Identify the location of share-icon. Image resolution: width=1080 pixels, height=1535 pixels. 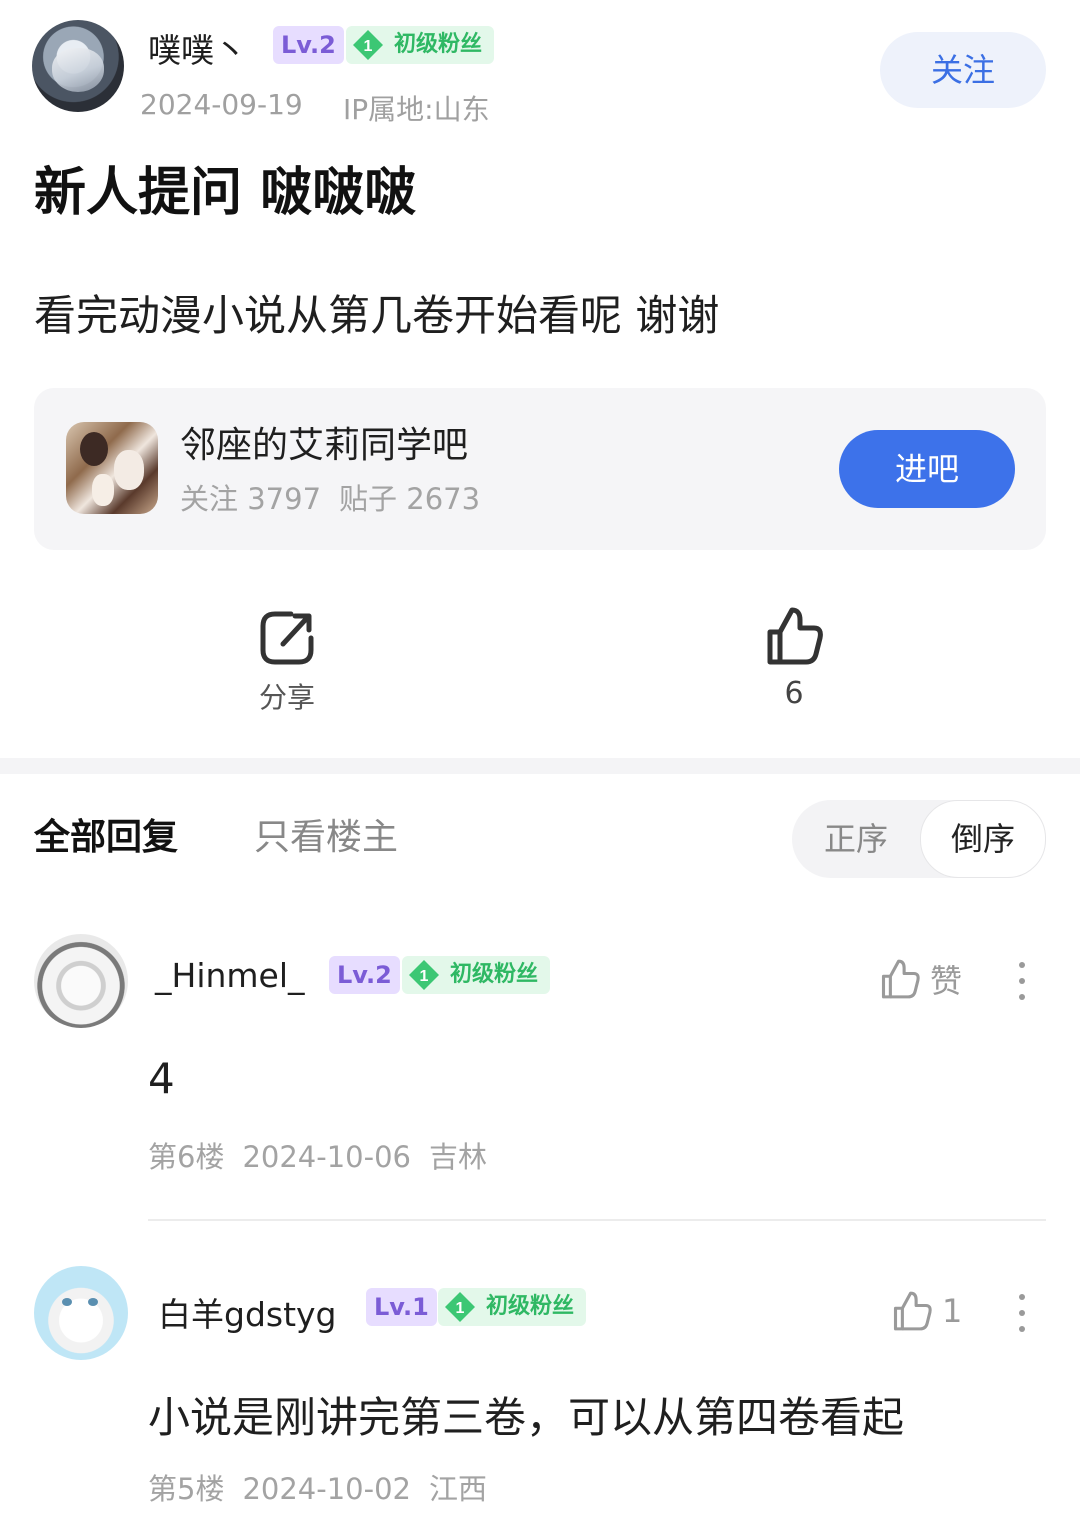
(287, 638).